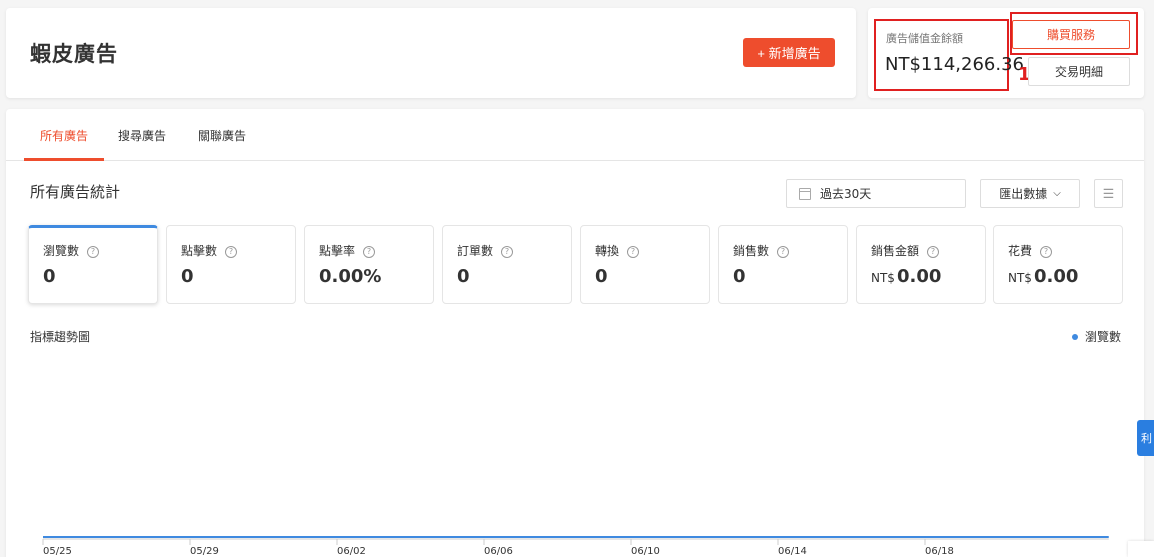 The image size is (1154, 557). I want to click on stats-title: 所有廣告統計, so click(75, 192).